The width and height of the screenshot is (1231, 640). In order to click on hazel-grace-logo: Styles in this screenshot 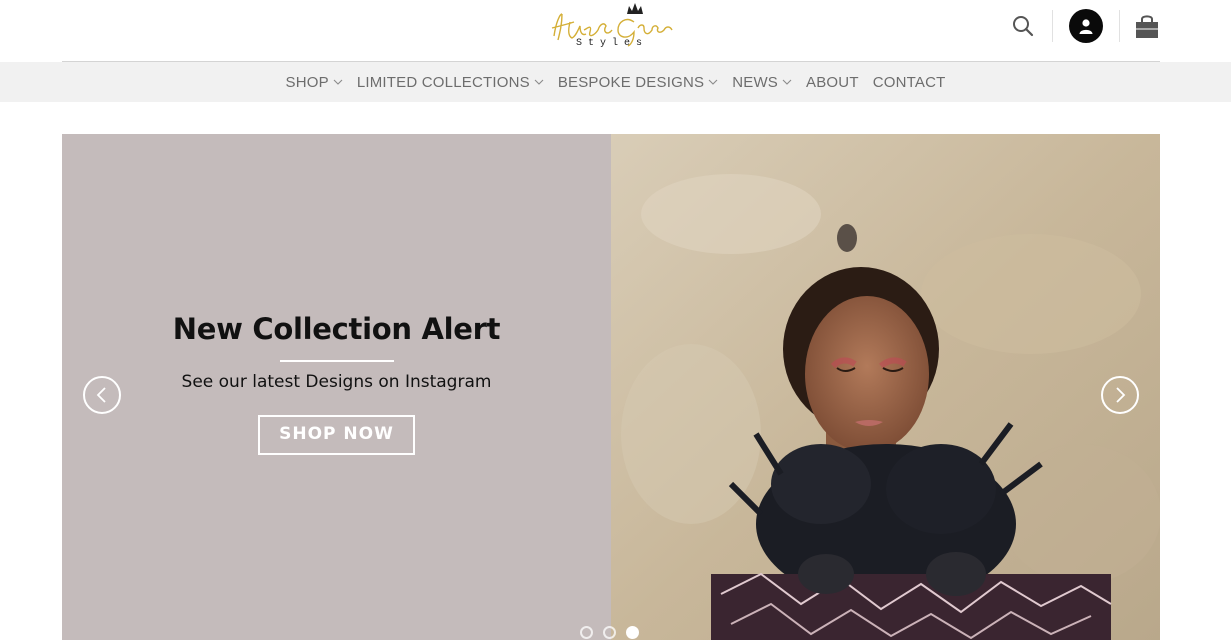, I will do `click(612, 28)`.